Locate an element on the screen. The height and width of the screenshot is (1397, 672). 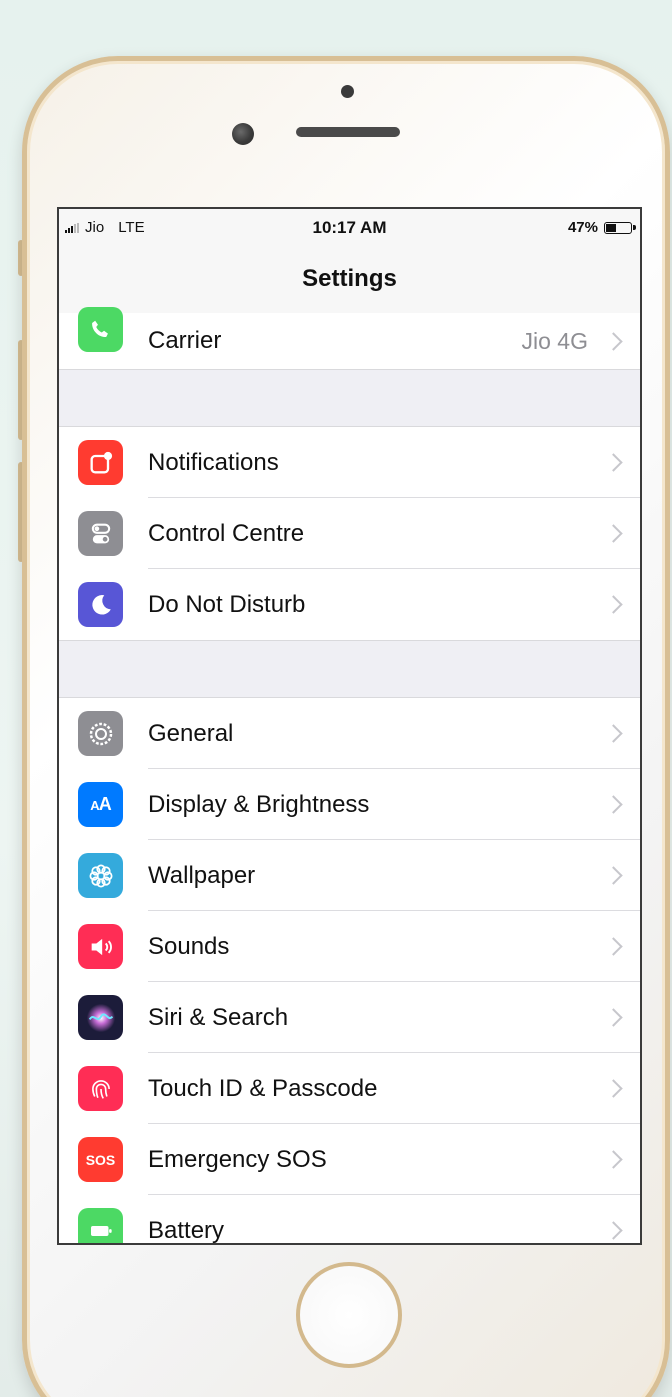
toggles-icon is located at coordinates (100, 533).